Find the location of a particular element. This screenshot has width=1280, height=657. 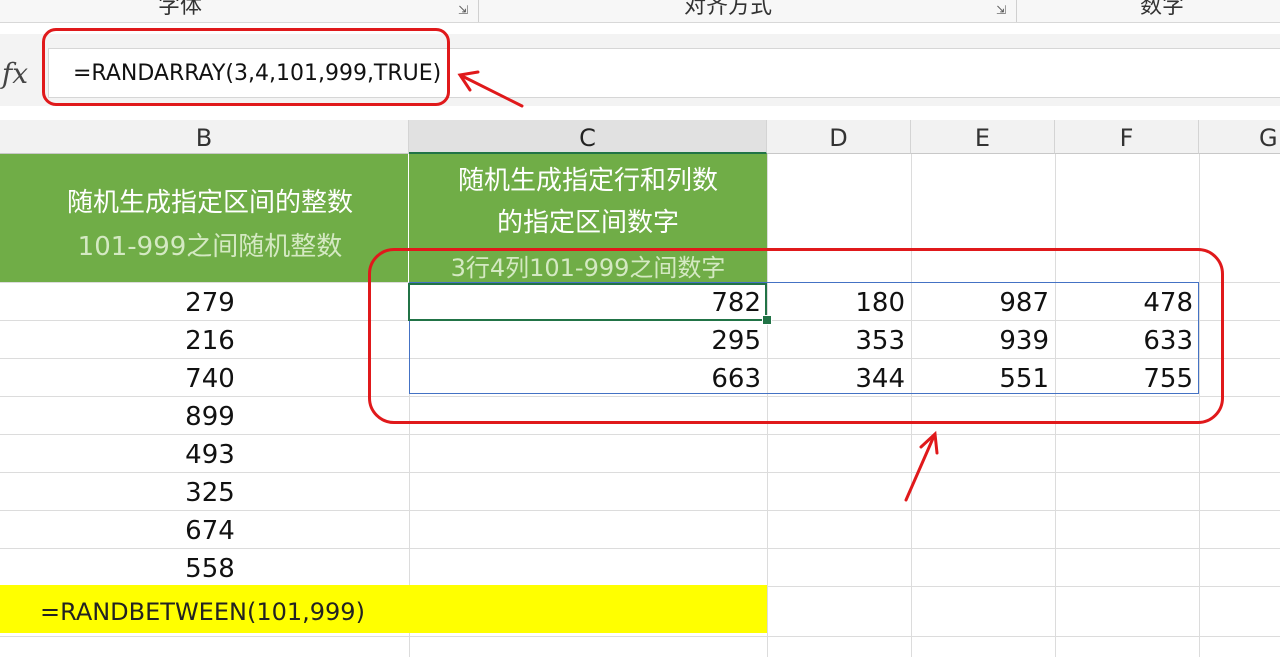

randbetween-formula-cell: =RANDBETWEEN(101,999) is located at coordinates (383, 609).